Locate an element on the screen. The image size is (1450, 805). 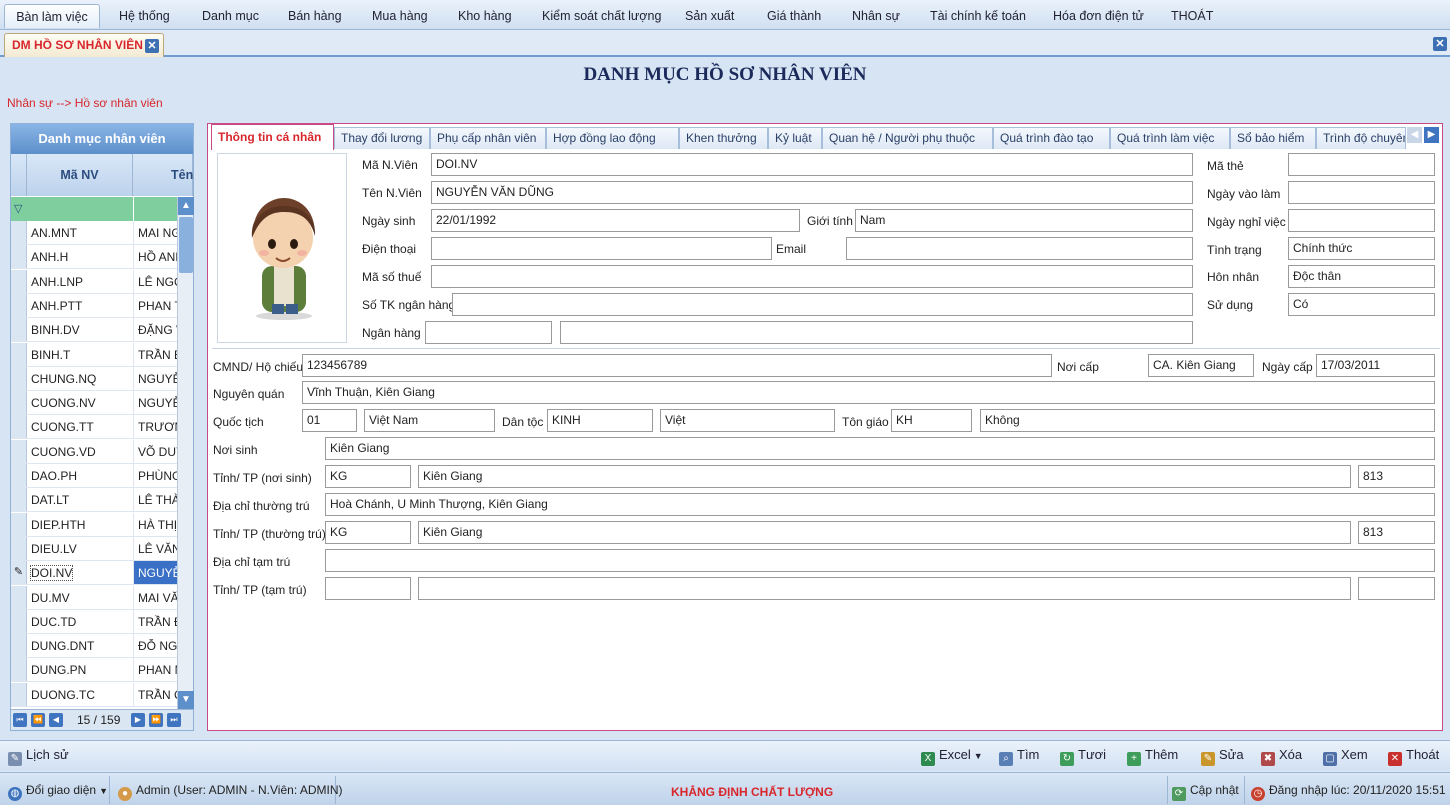
menu-he-thong: Hệ thống is located at coordinates (144, 16).